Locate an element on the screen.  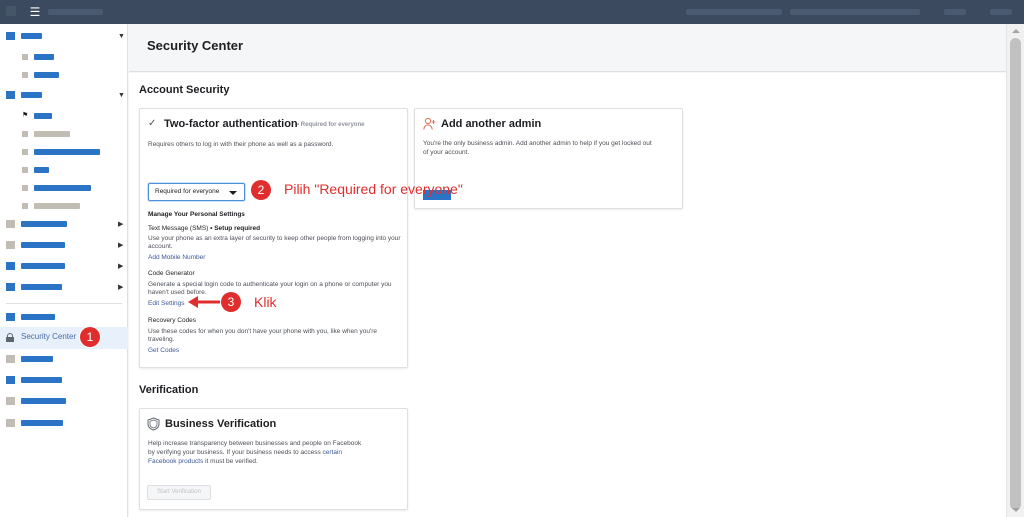
code-generator-label: Code Generator is located at coordinates (171, 273).